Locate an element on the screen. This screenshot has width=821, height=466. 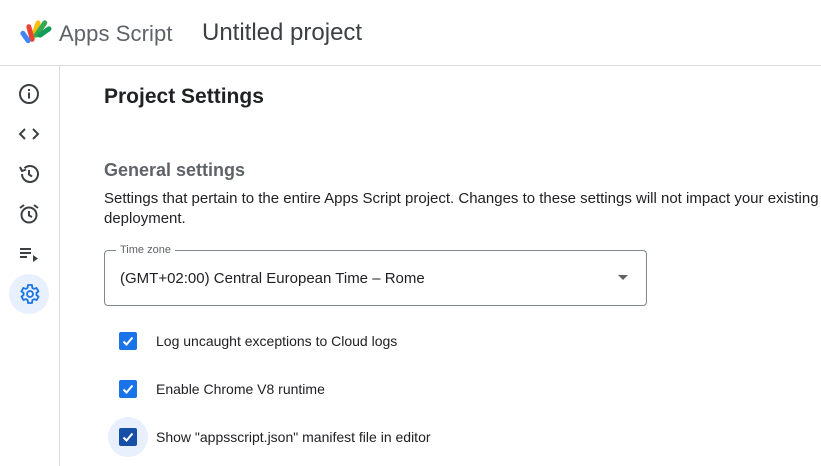
show-manifest-checkbox is located at coordinates (128, 437).